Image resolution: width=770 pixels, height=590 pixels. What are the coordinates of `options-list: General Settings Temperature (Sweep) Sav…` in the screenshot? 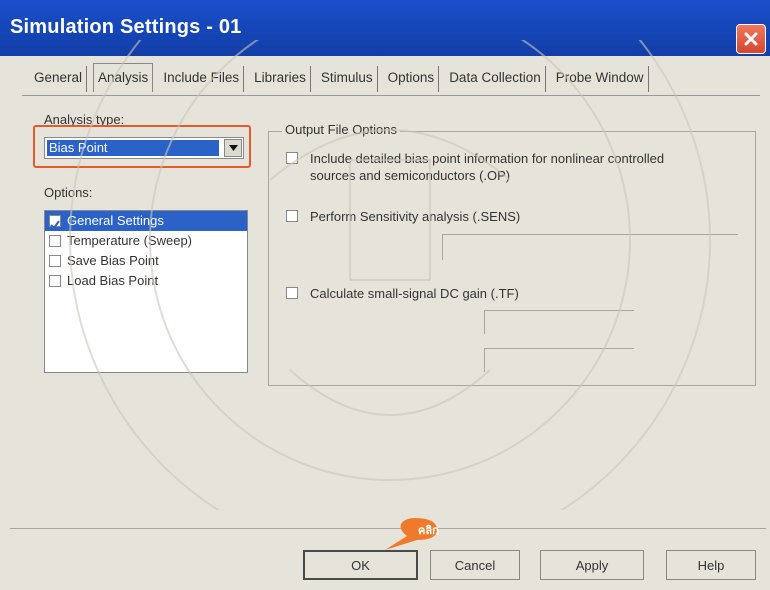 It's located at (146, 291).